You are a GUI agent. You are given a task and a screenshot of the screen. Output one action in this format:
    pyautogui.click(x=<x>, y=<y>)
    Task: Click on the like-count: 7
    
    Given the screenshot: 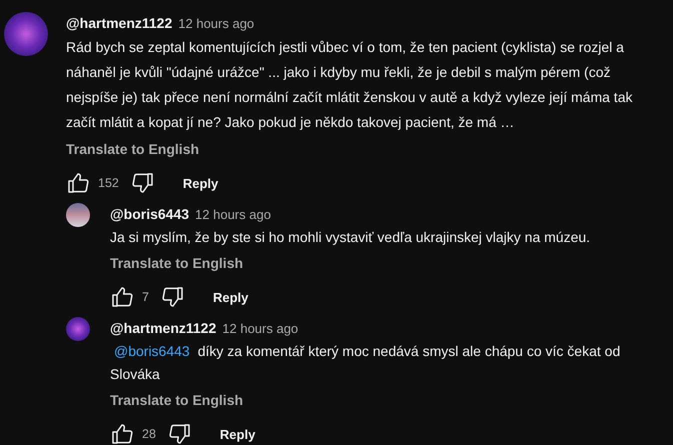 What is the action you would take?
    pyautogui.click(x=145, y=297)
    